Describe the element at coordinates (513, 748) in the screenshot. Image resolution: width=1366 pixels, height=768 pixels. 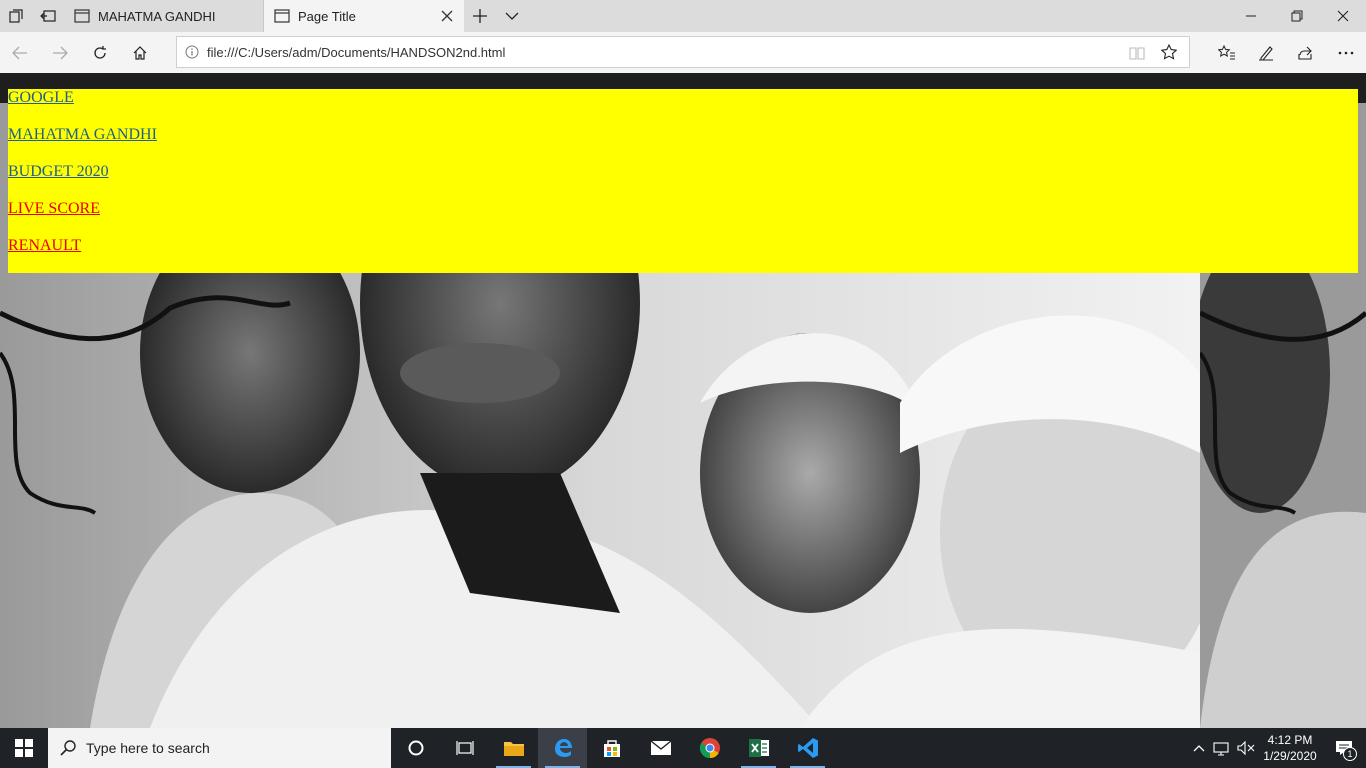
I see `file-explorer-icon` at that location.